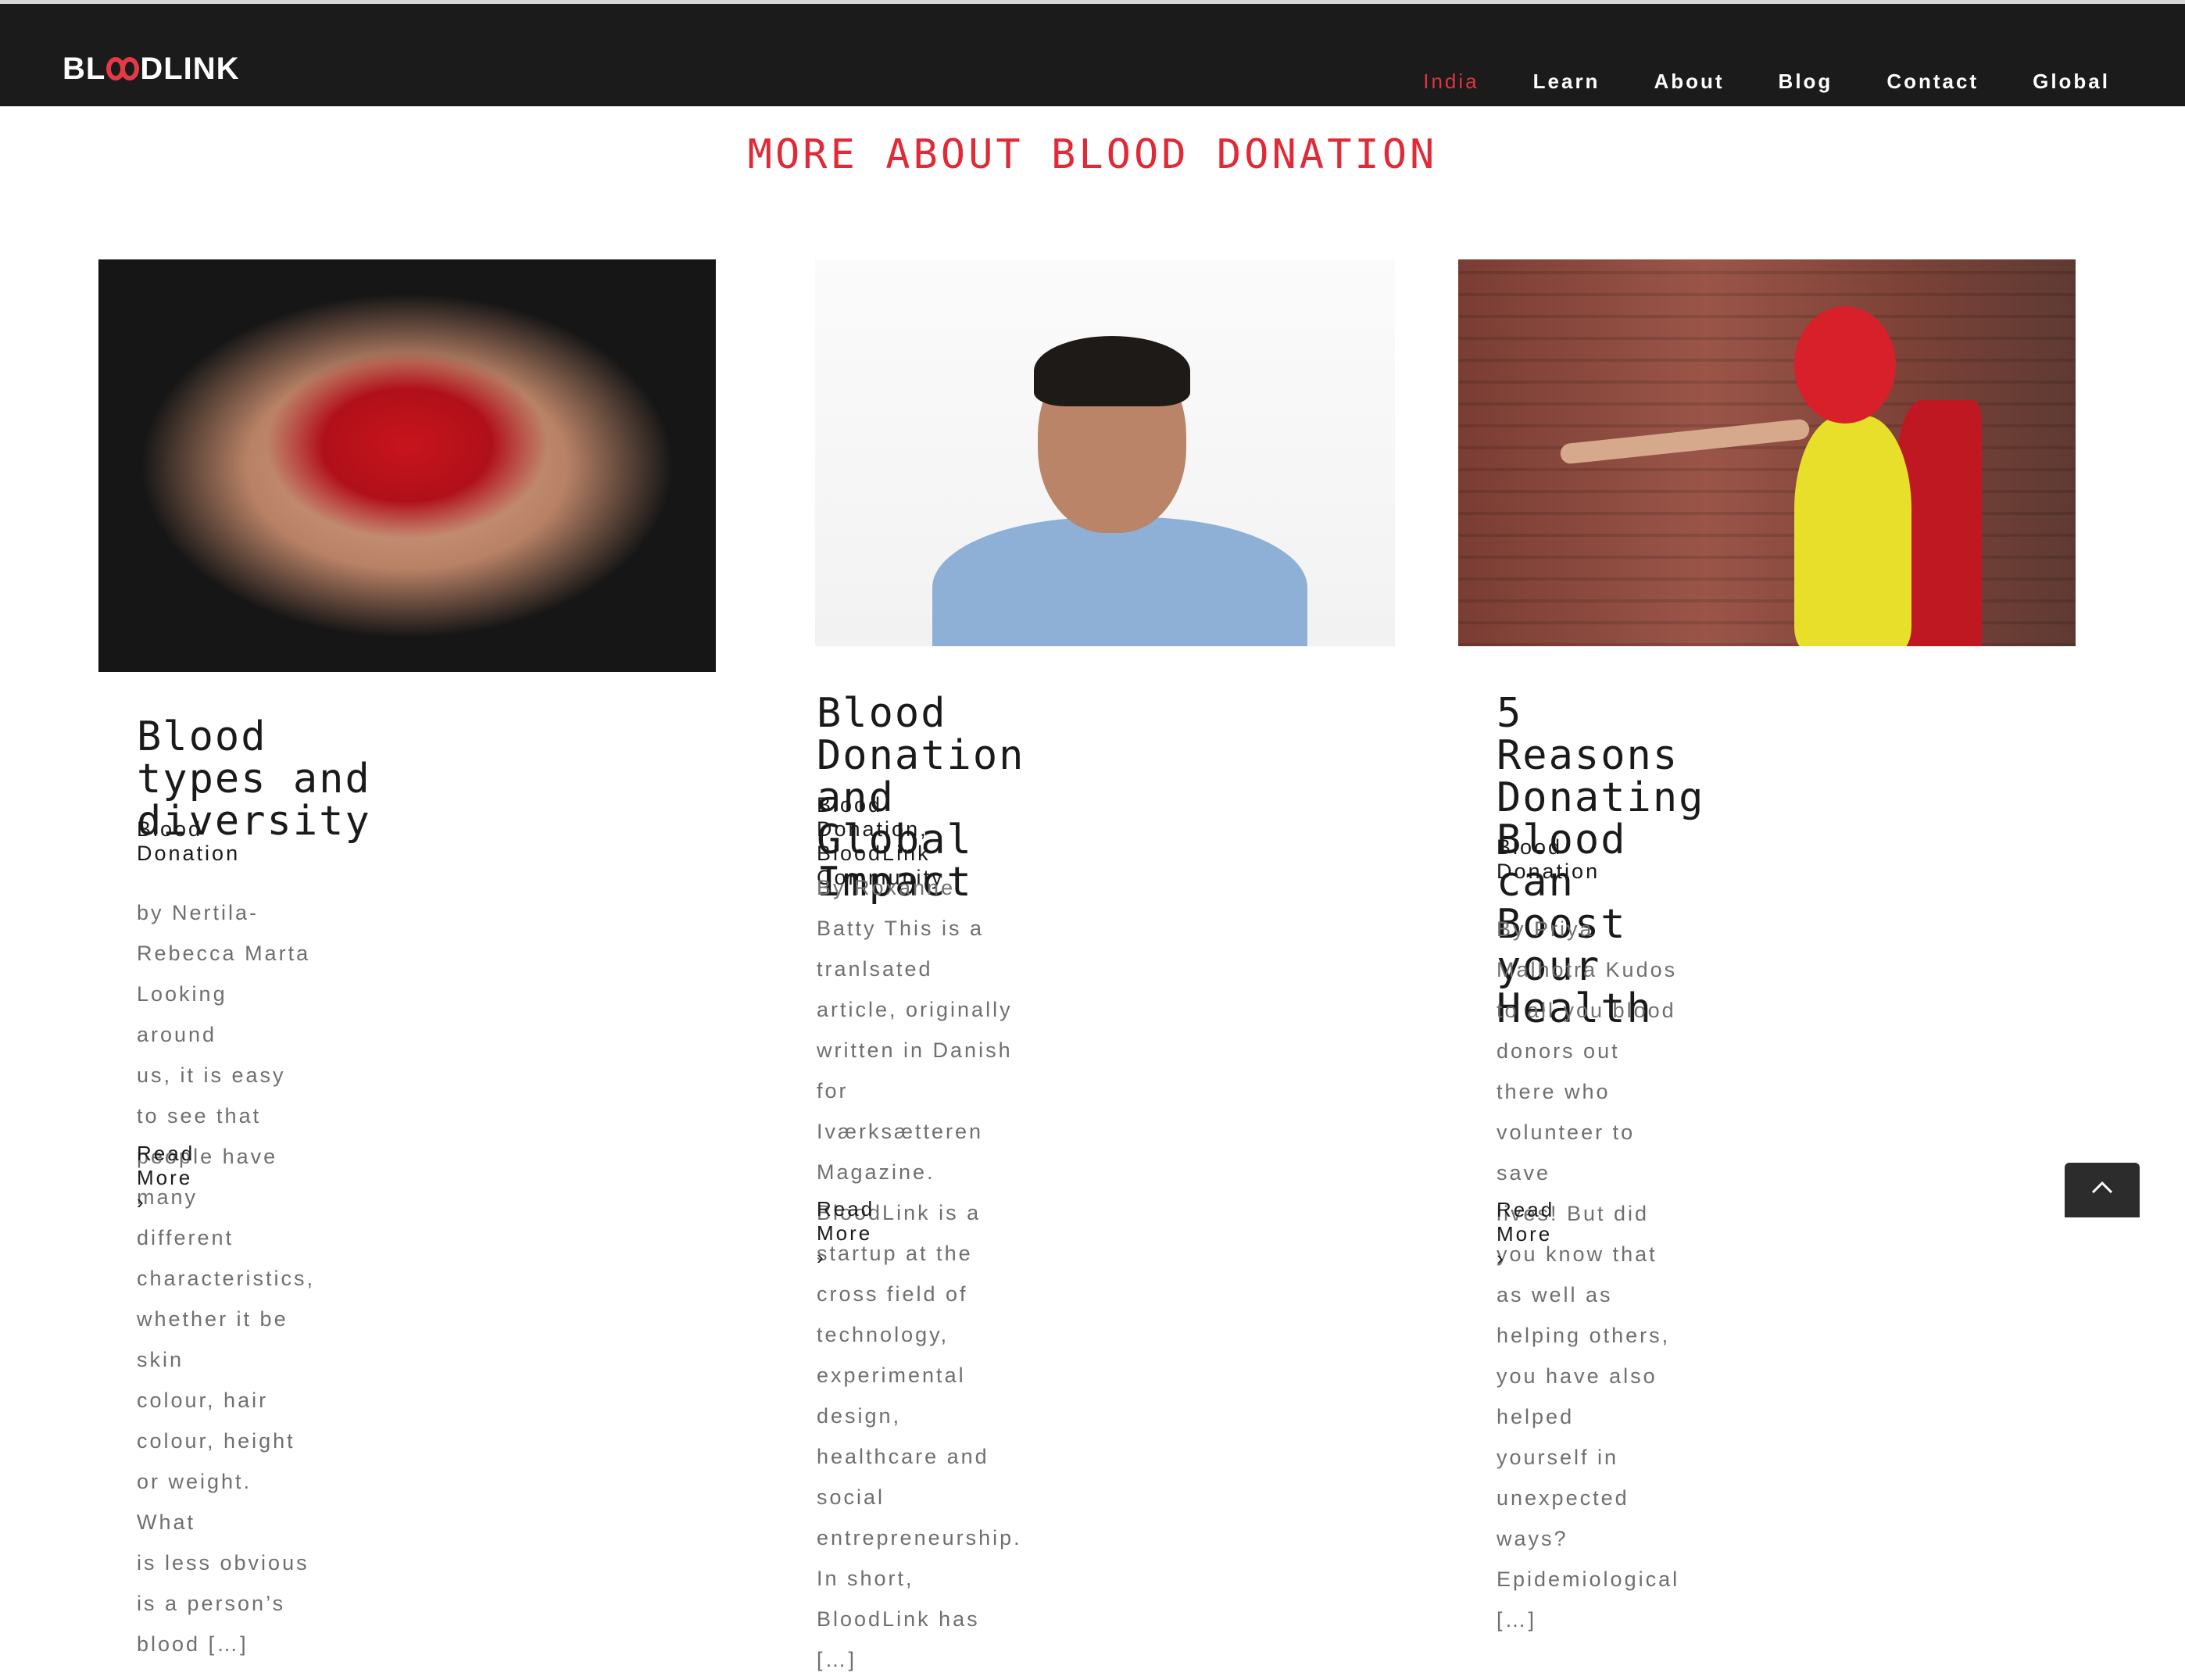 Image resolution: width=2185 pixels, height=1680 pixels. What do you see at coordinates (1584, 1376) in the screenshot?
I see `excerpt-line: helping others, you have also helped` at bounding box center [1584, 1376].